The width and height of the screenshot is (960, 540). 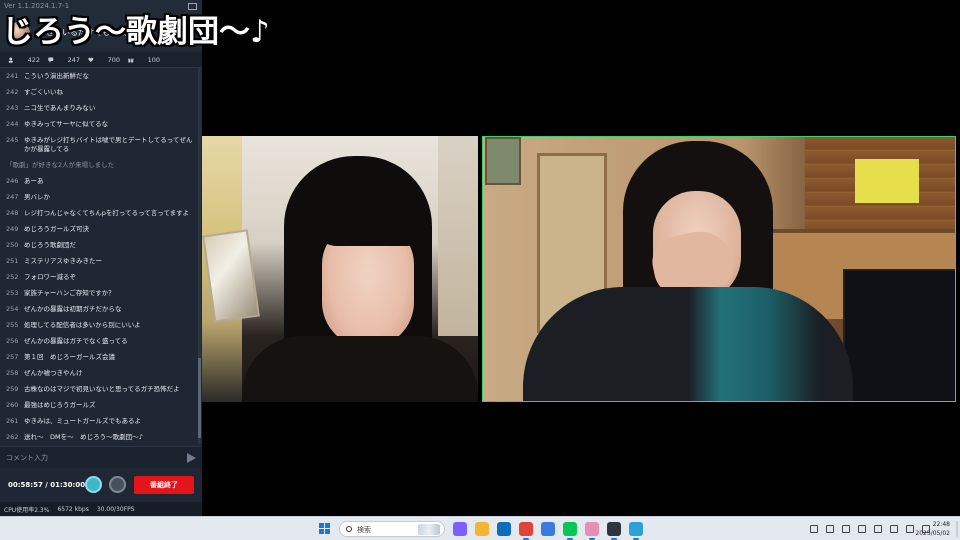 What do you see at coordinates (99, 245) in the screenshot?
I see `list-item: 250 めじろう歌劇団だ` at bounding box center [99, 245].